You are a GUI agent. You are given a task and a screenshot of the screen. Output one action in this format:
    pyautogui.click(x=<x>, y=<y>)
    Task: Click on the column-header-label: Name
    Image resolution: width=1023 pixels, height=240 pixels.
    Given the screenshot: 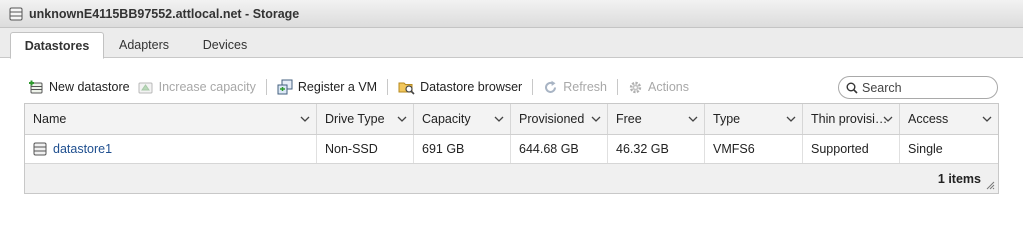 What is the action you would take?
    pyautogui.click(x=50, y=119)
    